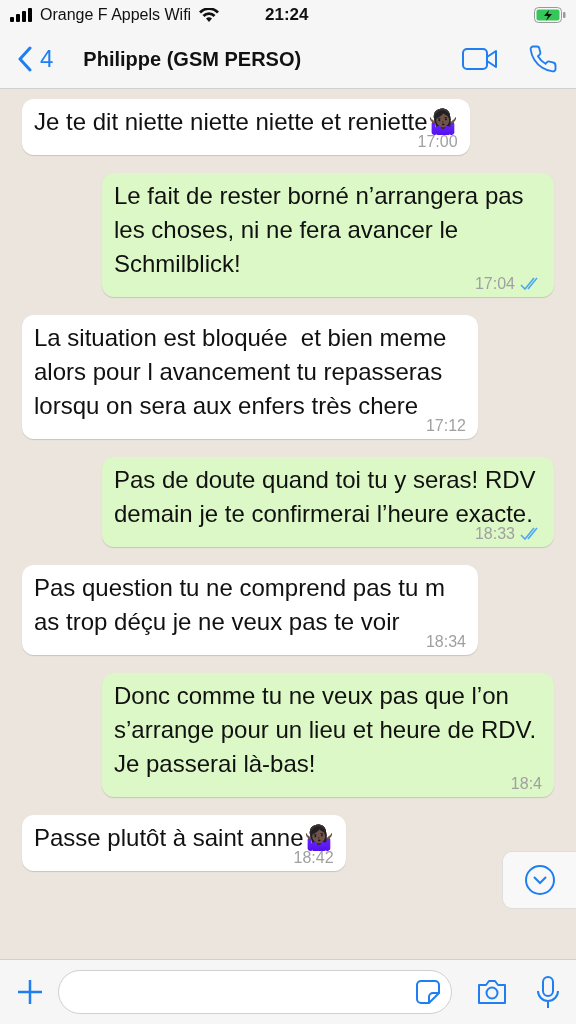  What do you see at coordinates (116, 15) in the screenshot?
I see `carrier-name: Orange F Appels Wifi` at bounding box center [116, 15].